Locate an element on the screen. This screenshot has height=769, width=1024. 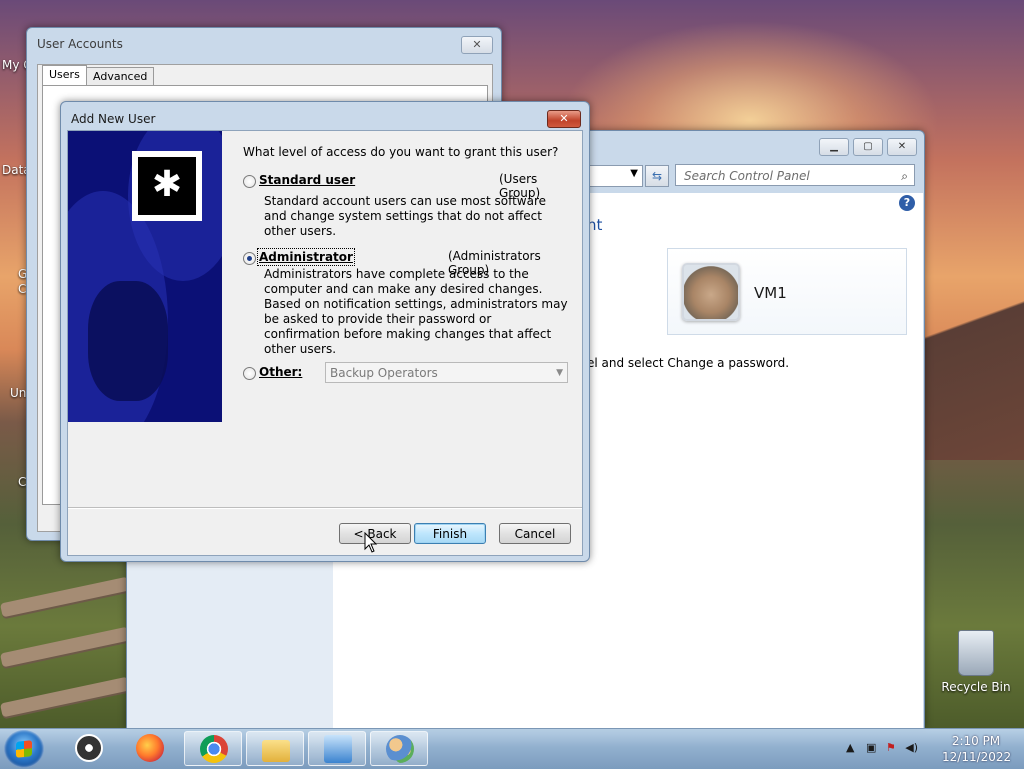
recycle-bin: Recycle Bin is located at coordinates (976, 662).